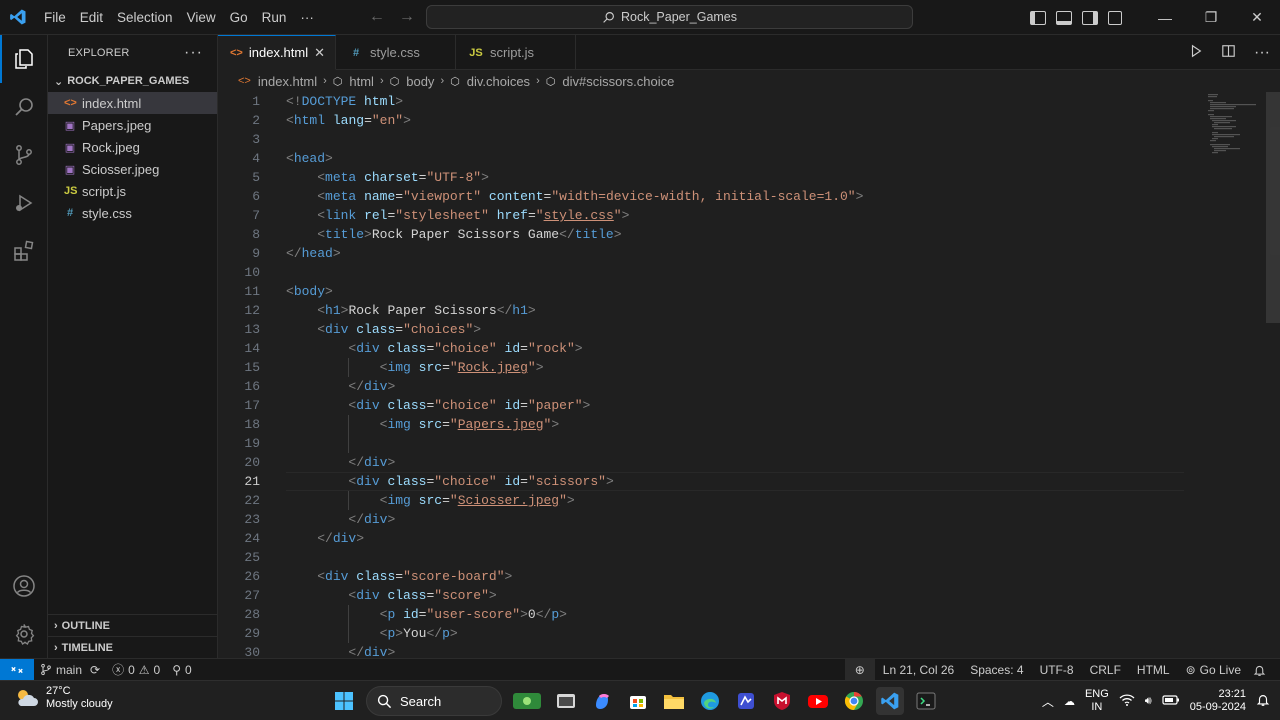 This screenshot has height=720, width=1280. Describe the element at coordinates (669, 17) in the screenshot. I see `command-center: Rock_Paper_Games` at that location.